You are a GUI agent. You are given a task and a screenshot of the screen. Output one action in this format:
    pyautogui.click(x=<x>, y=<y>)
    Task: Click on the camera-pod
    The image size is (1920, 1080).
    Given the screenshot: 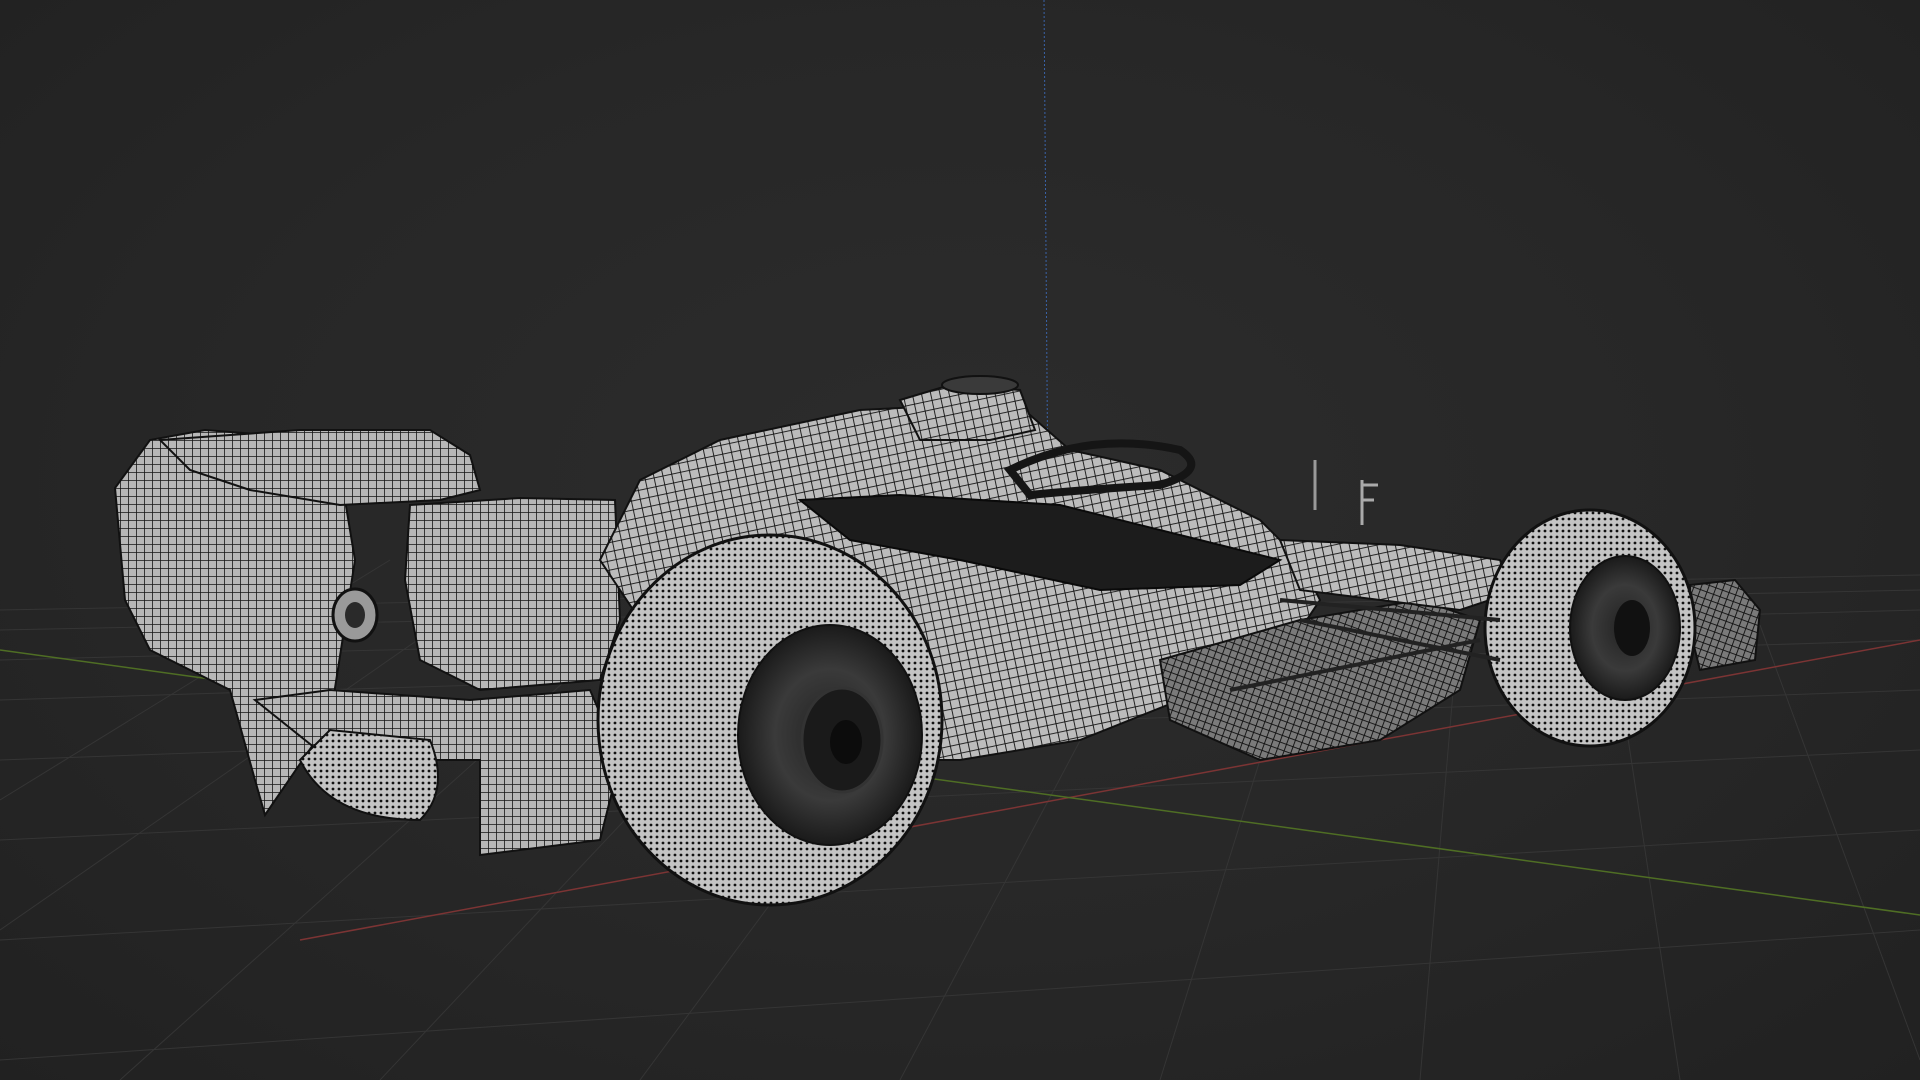 What is the action you would take?
    pyautogui.click(x=980, y=385)
    